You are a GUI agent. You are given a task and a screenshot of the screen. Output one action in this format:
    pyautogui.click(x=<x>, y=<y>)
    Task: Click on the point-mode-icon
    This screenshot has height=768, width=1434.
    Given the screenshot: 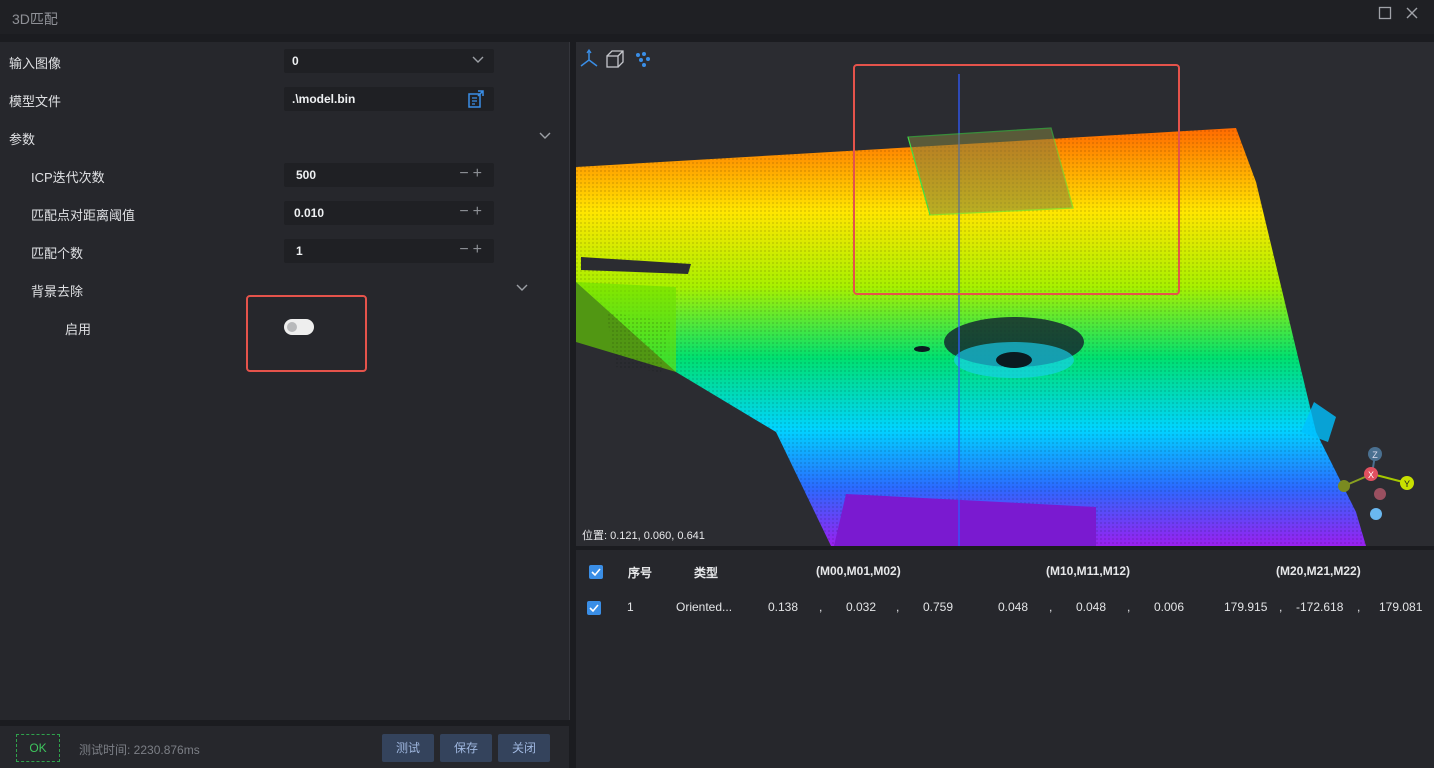 What is the action you would take?
    pyautogui.click(x=643, y=59)
    